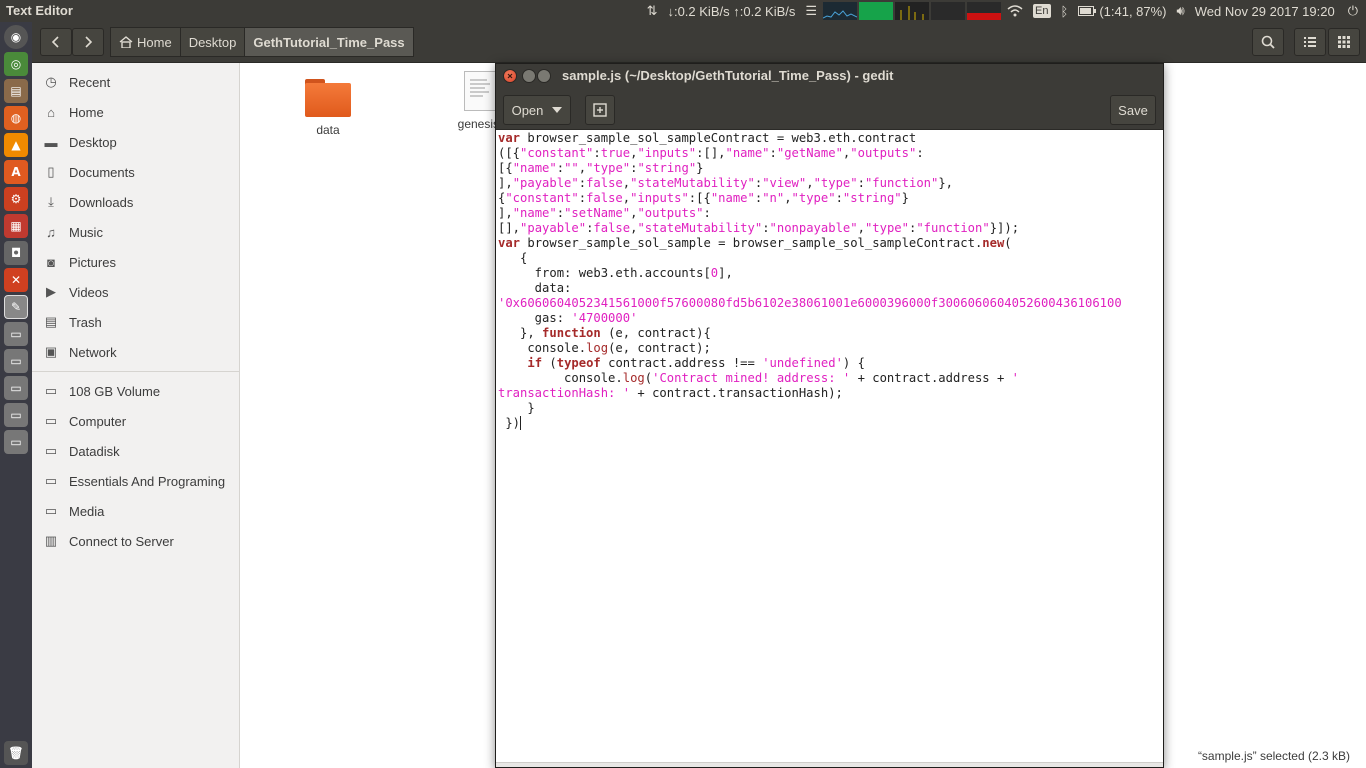  Describe the element at coordinates (56, 42) in the screenshot. I see `back-button` at that location.